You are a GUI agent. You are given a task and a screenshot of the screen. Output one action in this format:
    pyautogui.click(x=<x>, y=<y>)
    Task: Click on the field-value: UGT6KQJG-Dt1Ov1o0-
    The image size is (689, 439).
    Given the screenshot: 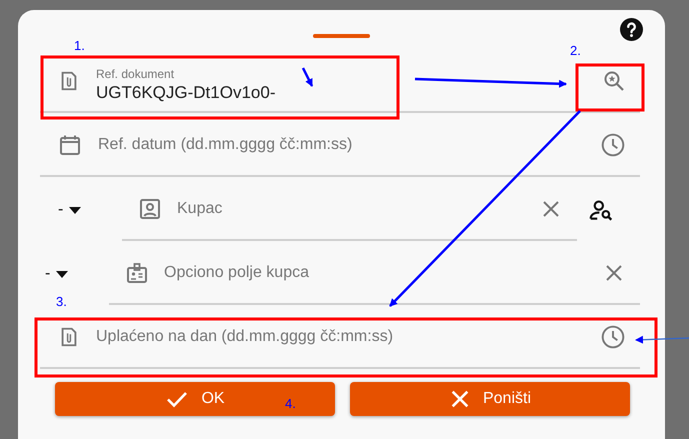 What is the action you would take?
    pyautogui.click(x=186, y=93)
    